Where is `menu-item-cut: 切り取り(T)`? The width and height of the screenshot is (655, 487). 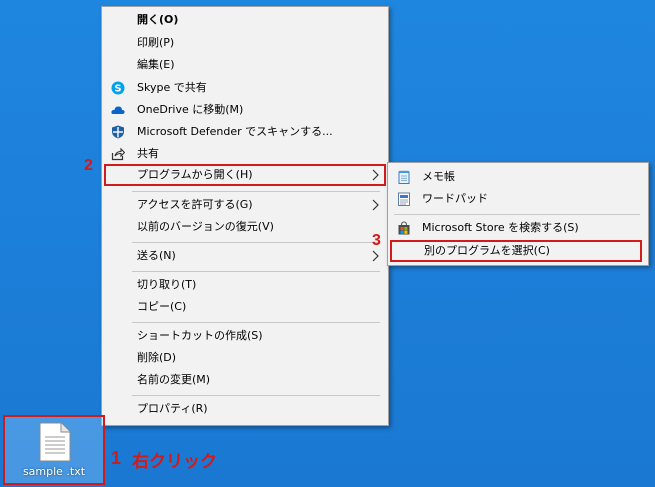 menu-item-cut: 切り取り(T) is located at coordinates (245, 285).